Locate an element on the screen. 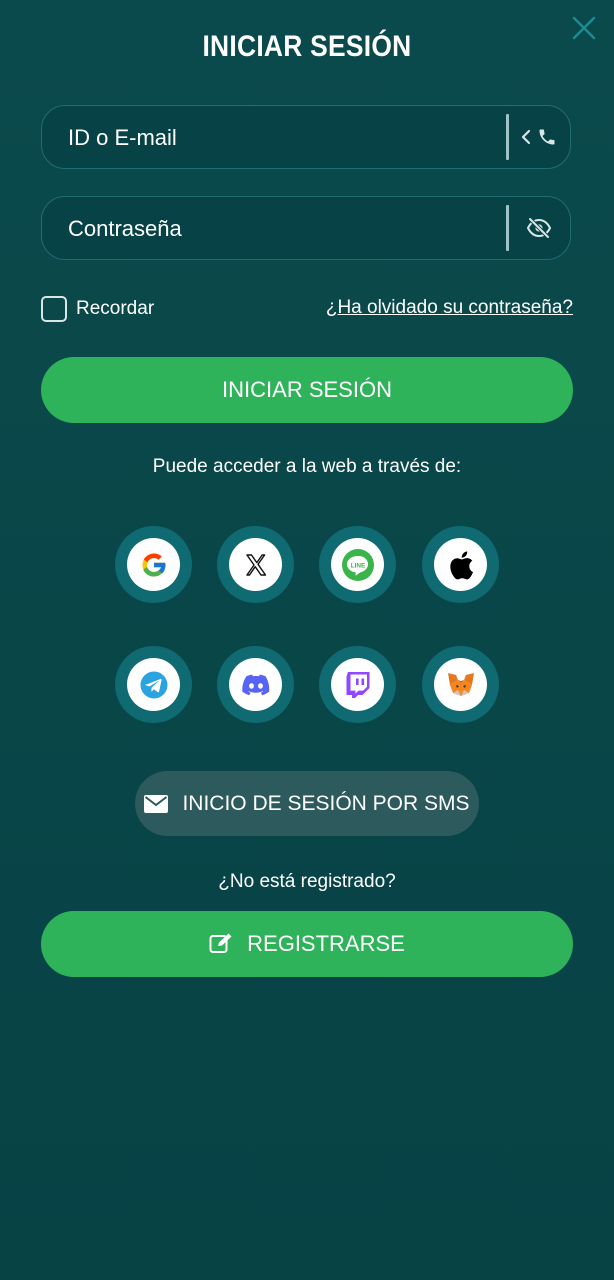 This screenshot has width=614, height=1280. x-login-button is located at coordinates (255, 564).